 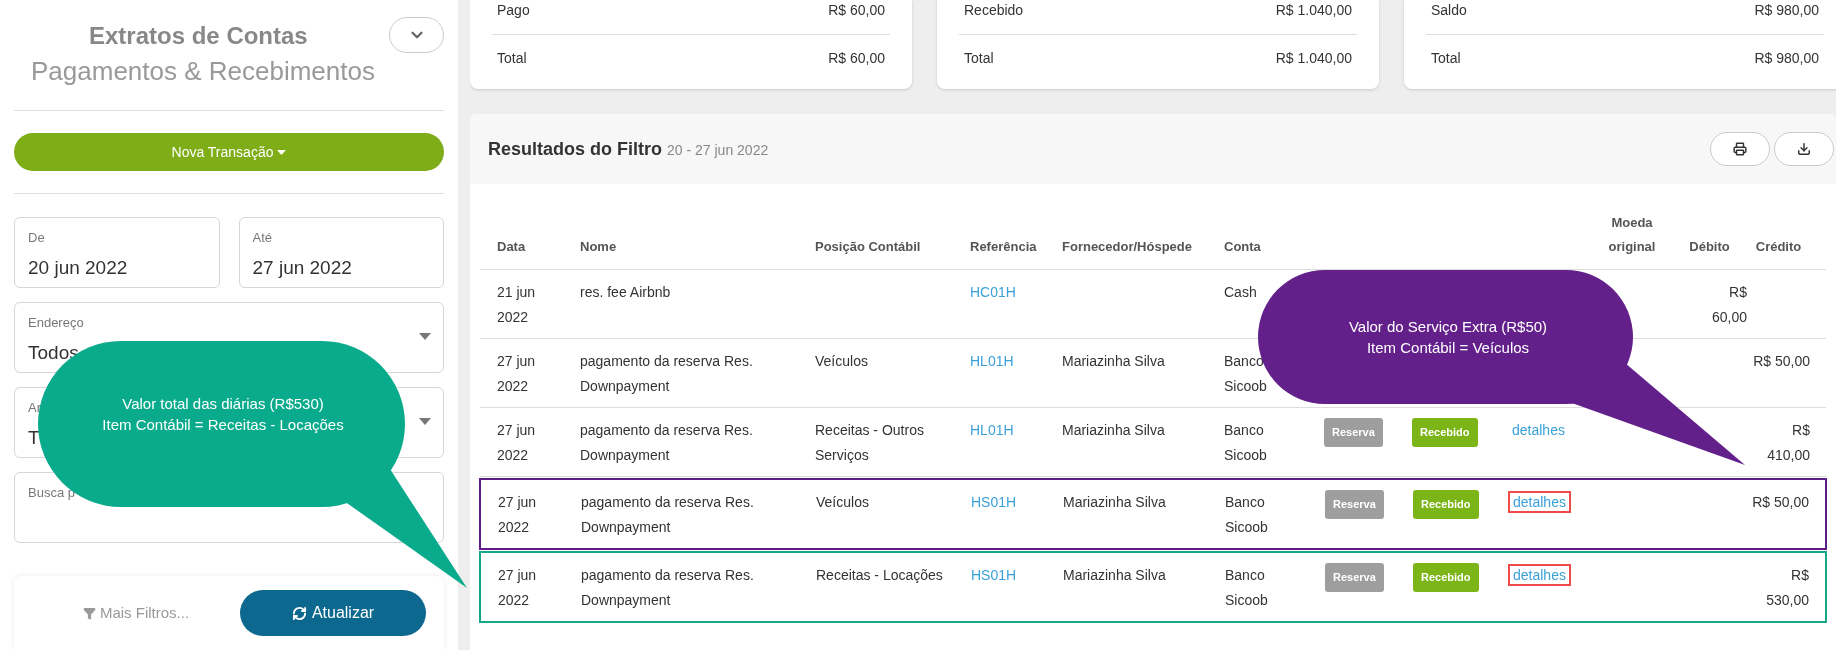 I want to click on download-icon, so click(x=1804, y=149).